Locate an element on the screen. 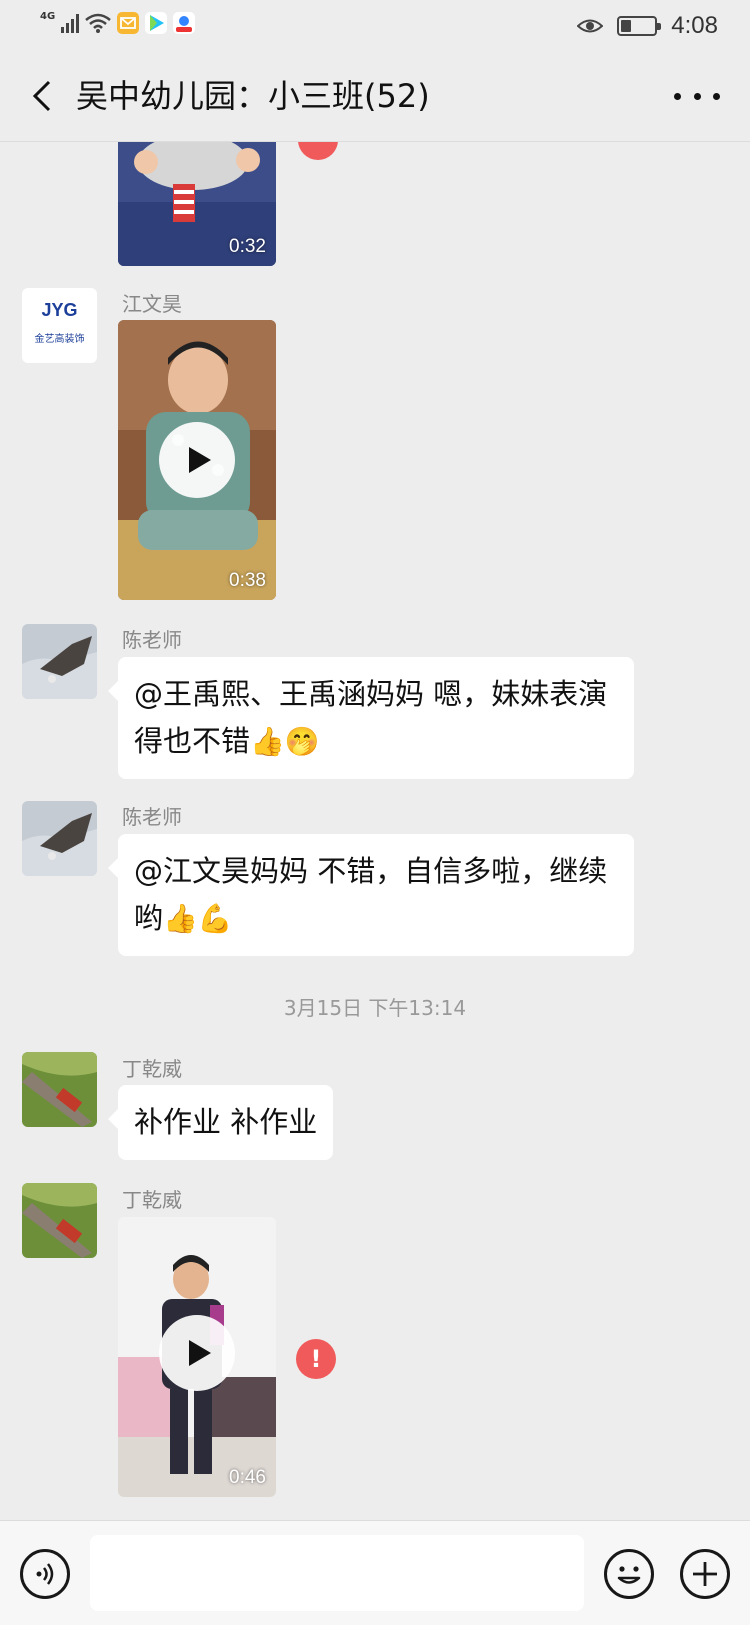 The height and width of the screenshot is (1625, 750). text-message: @王禹熙、王禹涵妈妈 嗯，妹妹表演得也不错👍🤭 is located at coordinates (371, 718).